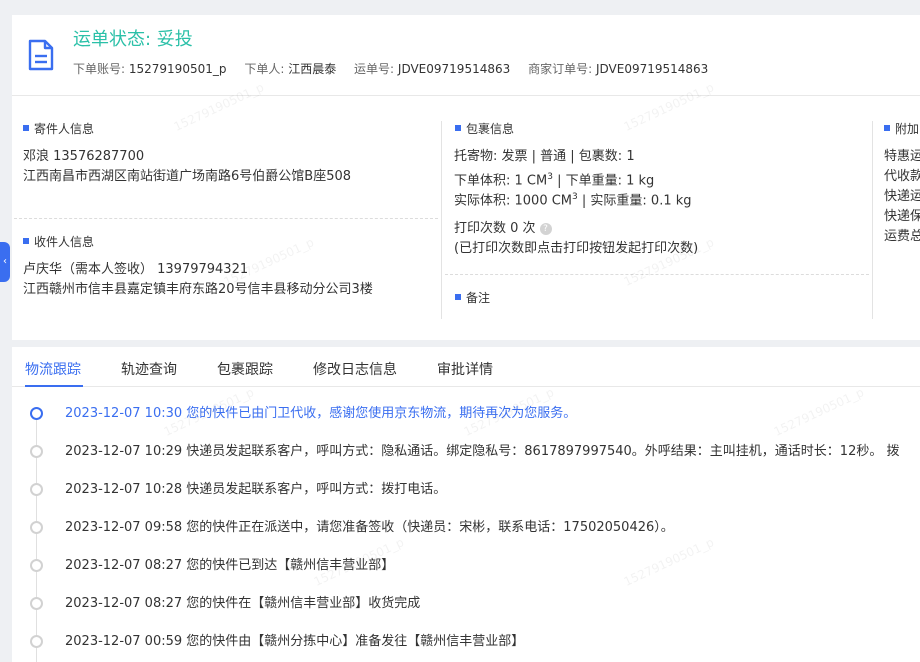  Describe the element at coordinates (150, 69) in the screenshot. I see `meta-account: 下单账号: 15279190501_p` at that location.